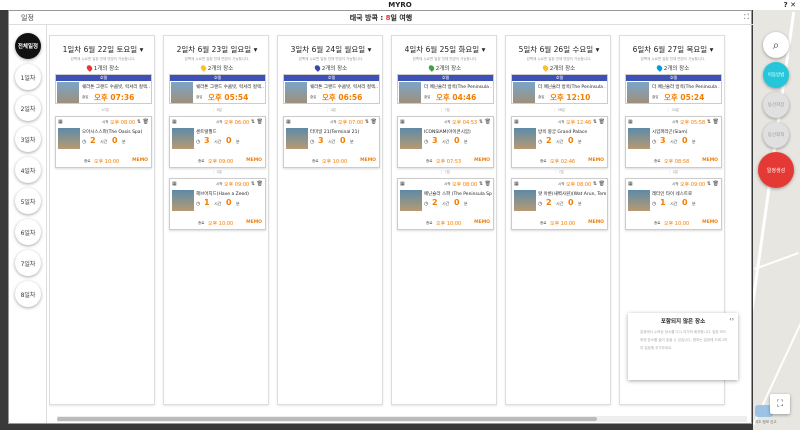 Image resolution: width=800 pixels, height=430 pixels. I want to click on horizontal-scrollbar, so click(402, 419).